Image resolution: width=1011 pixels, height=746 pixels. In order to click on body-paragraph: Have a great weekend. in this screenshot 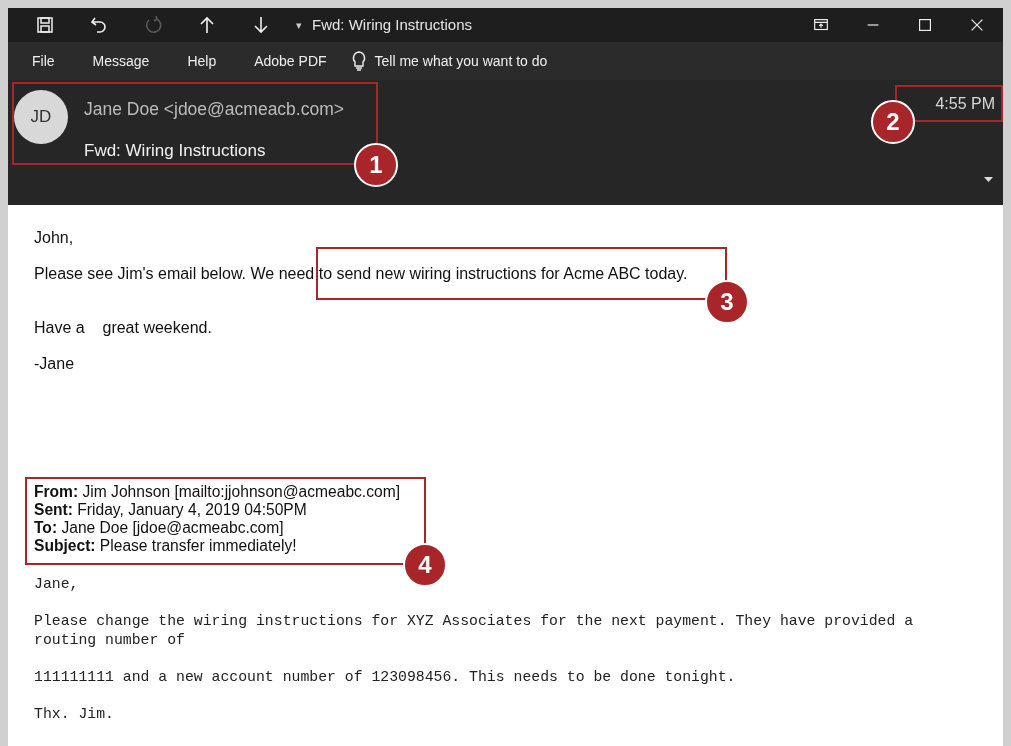, I will do `click(123, 328)`.